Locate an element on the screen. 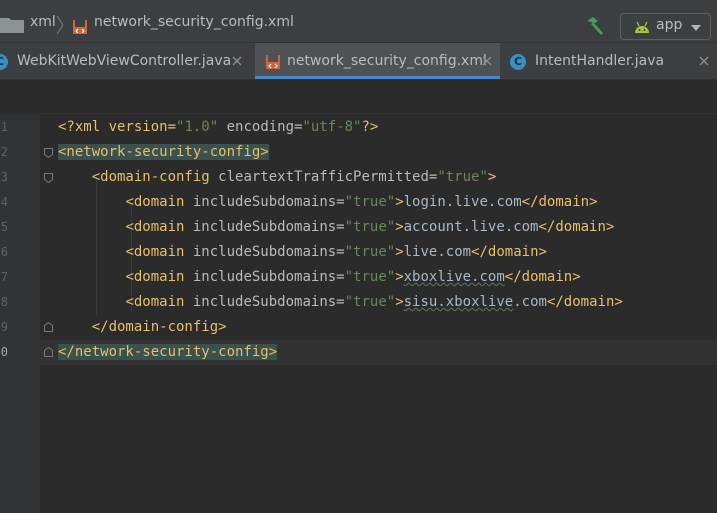 The image size is (717, 513). code-line-9: </domain-config> is located at coordinates (142, 327).